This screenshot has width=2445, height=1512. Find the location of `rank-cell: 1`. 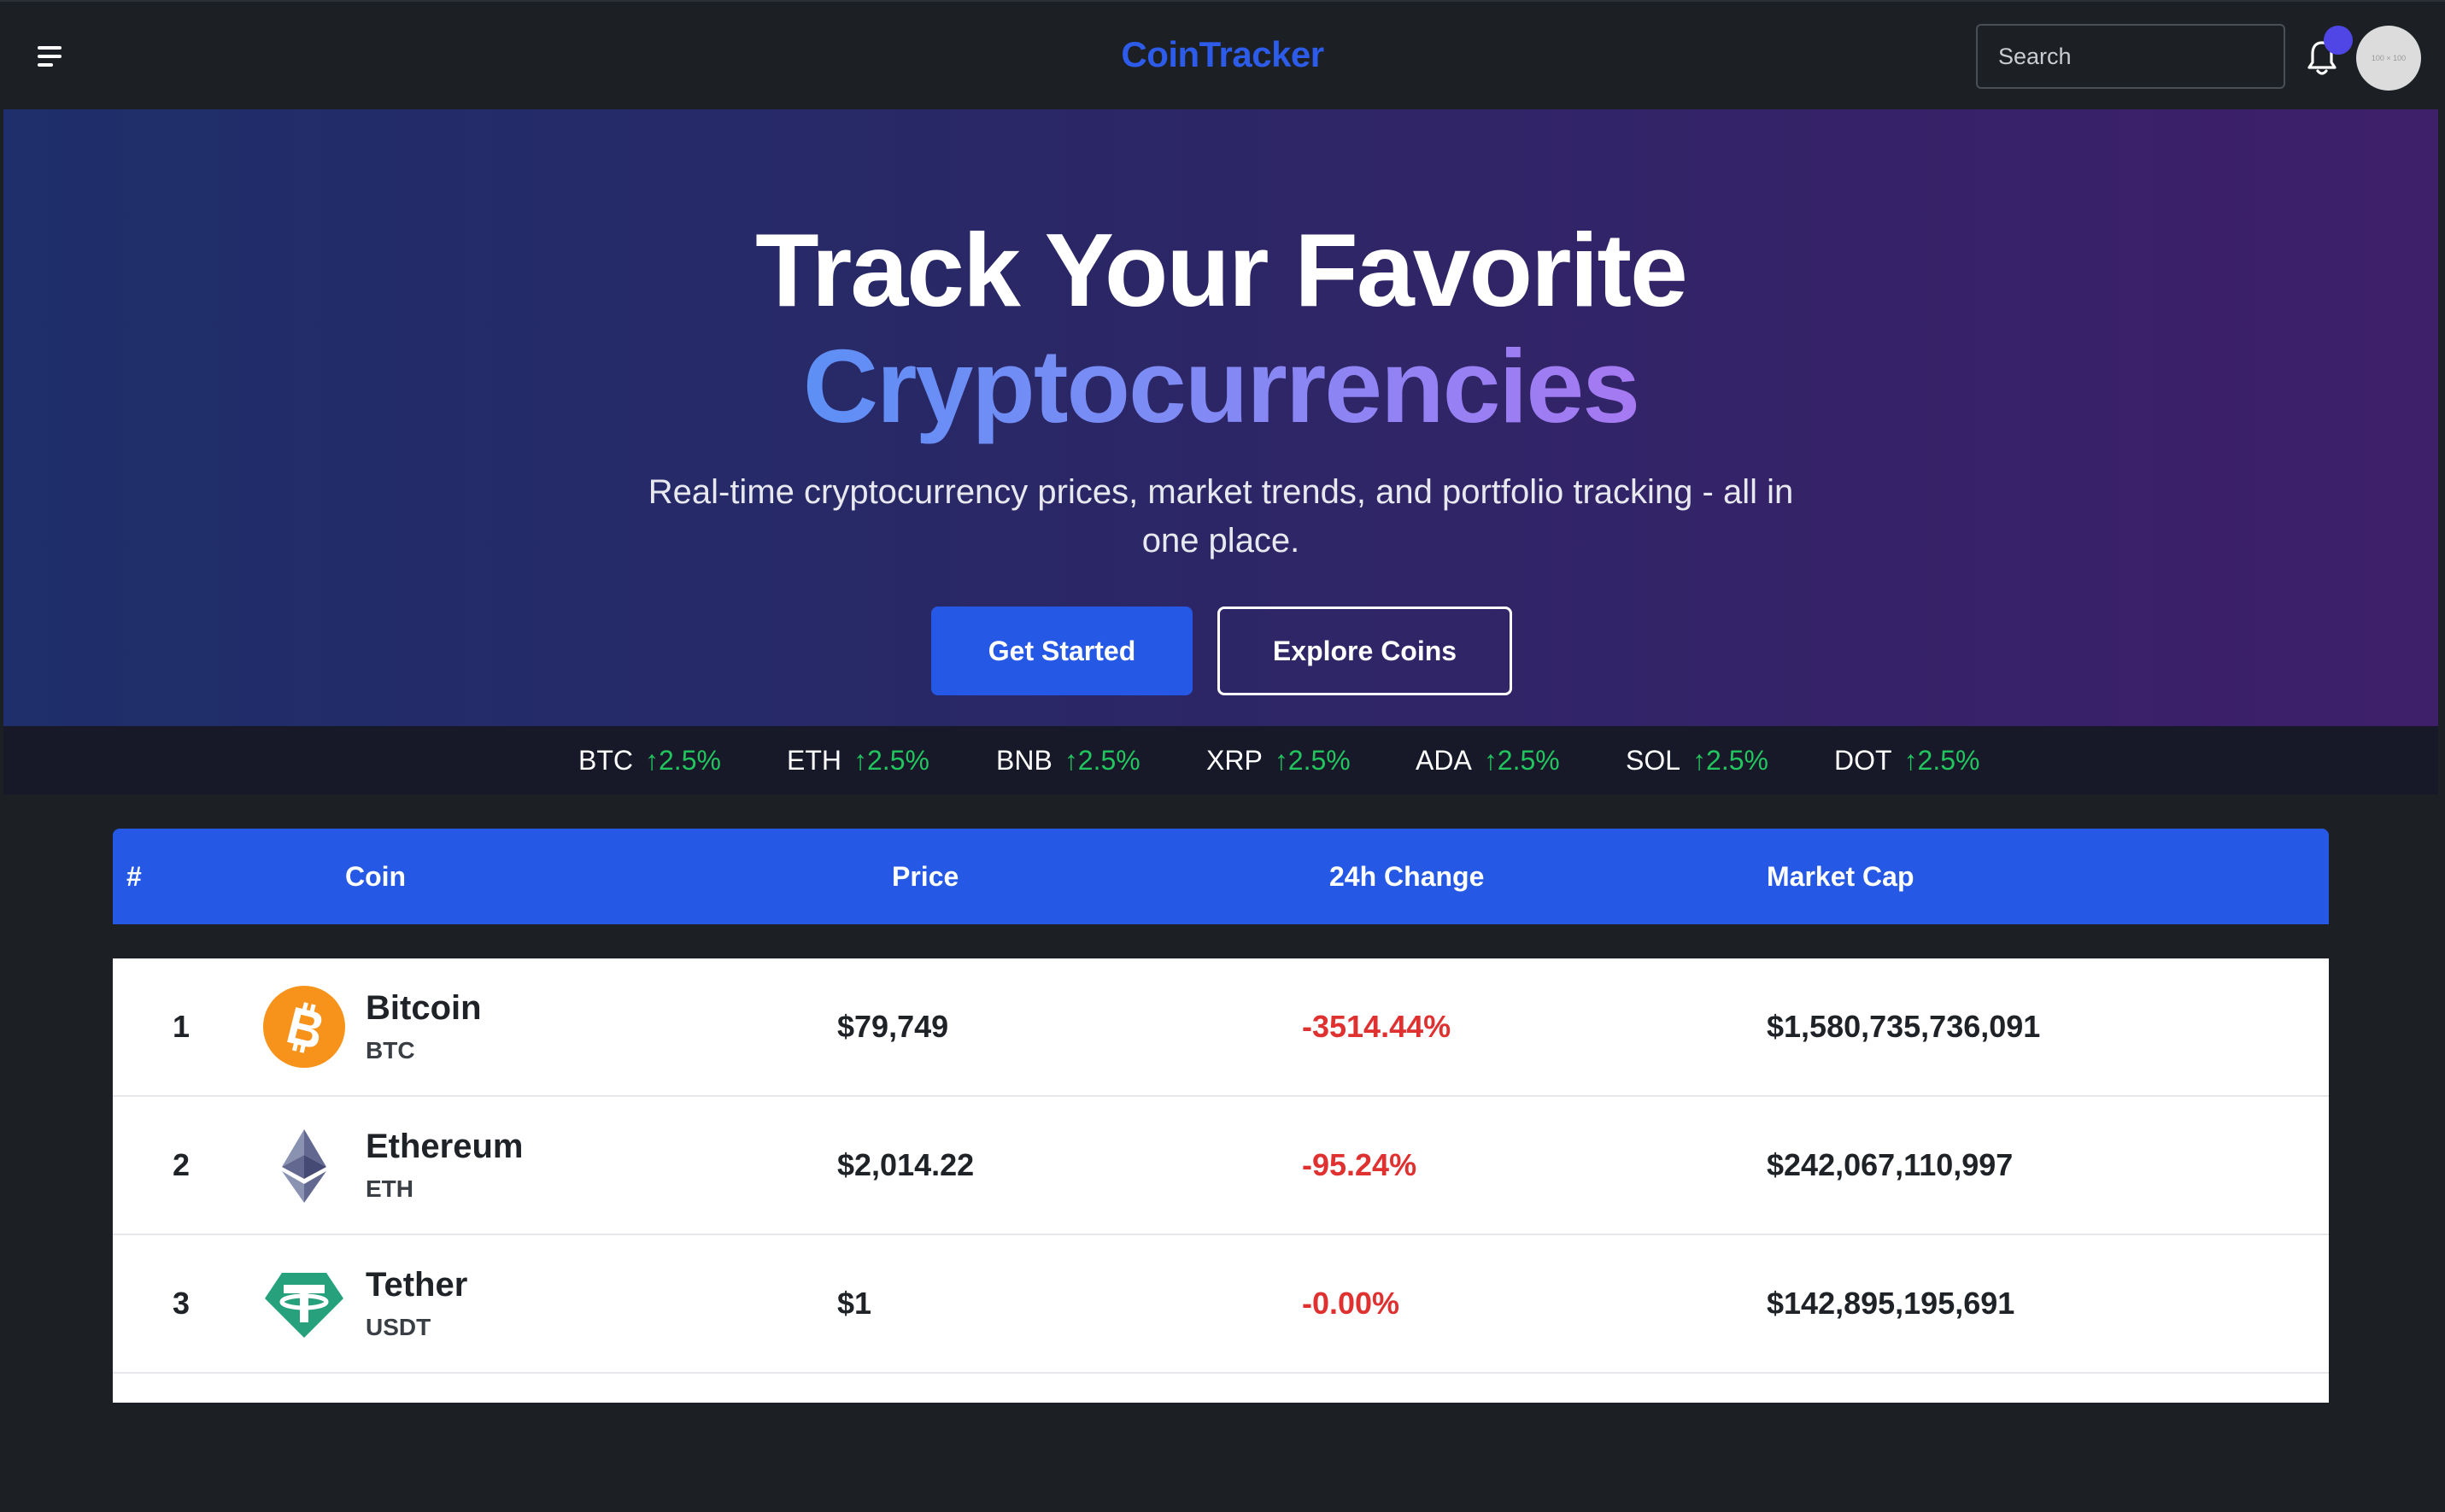

rank-cell: 1 is located at coordinates (182, 1026).